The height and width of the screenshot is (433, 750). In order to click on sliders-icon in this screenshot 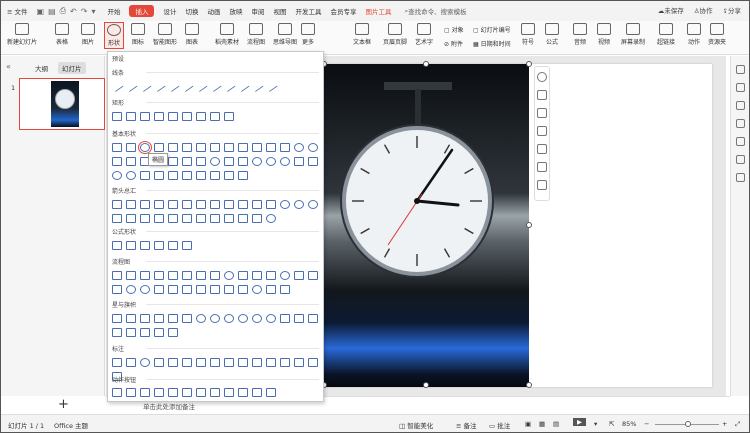, I will do `click(740, 141)`.